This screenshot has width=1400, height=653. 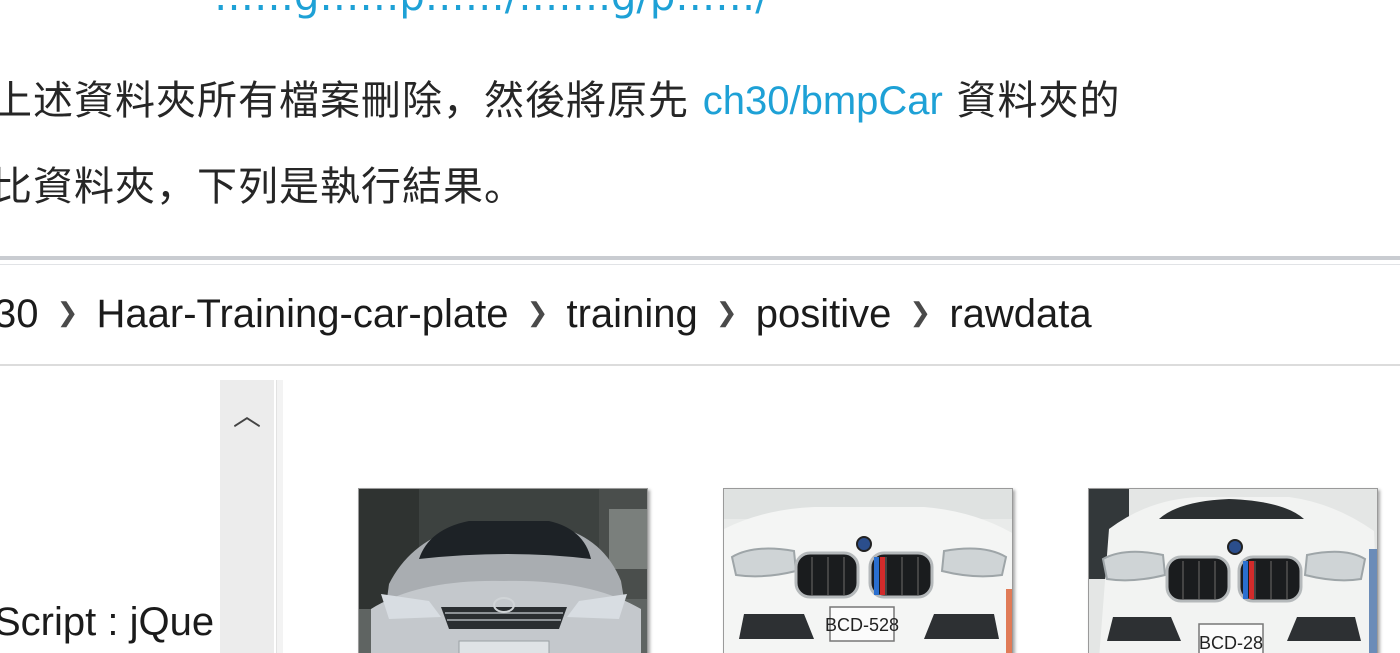 I want to click on car-photo-bmw: BCD-28, so click(x=1233, y=571).